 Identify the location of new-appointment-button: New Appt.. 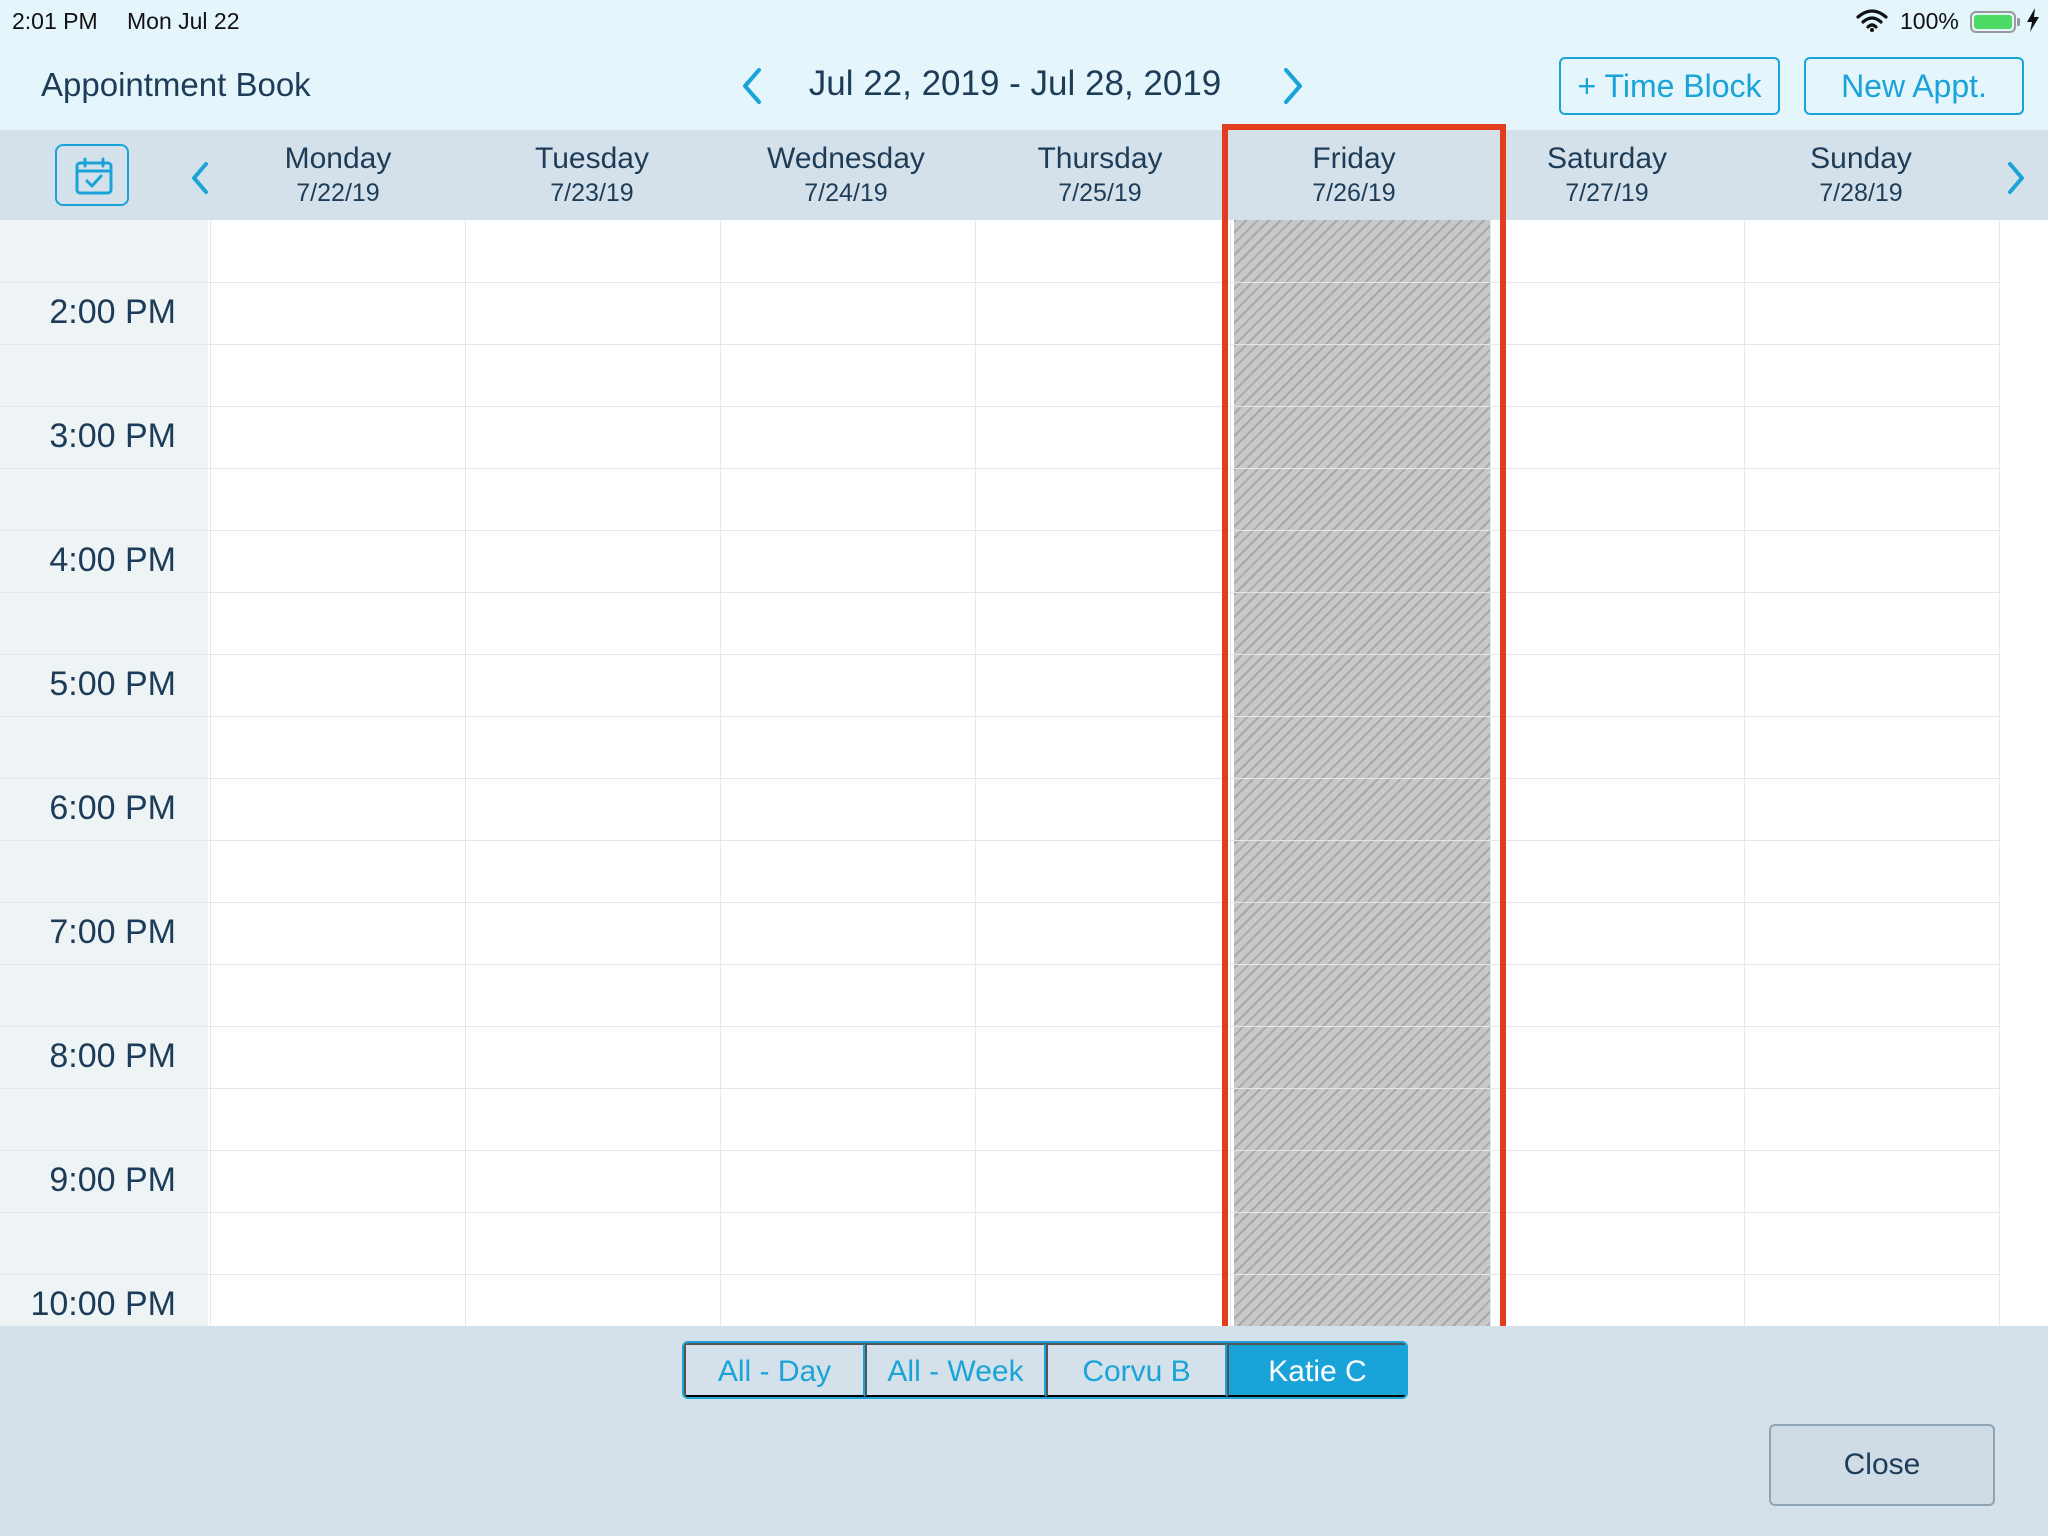
(1914, 86).